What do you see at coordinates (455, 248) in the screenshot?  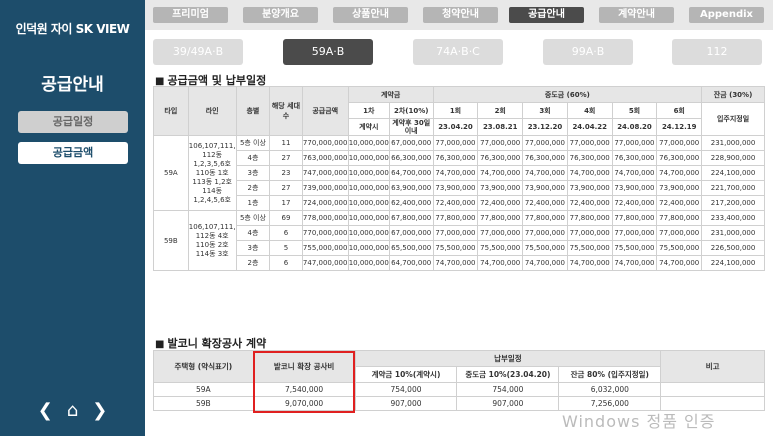 I see `mid1-cell: 75,500,000` at bounding box center [455, 248].